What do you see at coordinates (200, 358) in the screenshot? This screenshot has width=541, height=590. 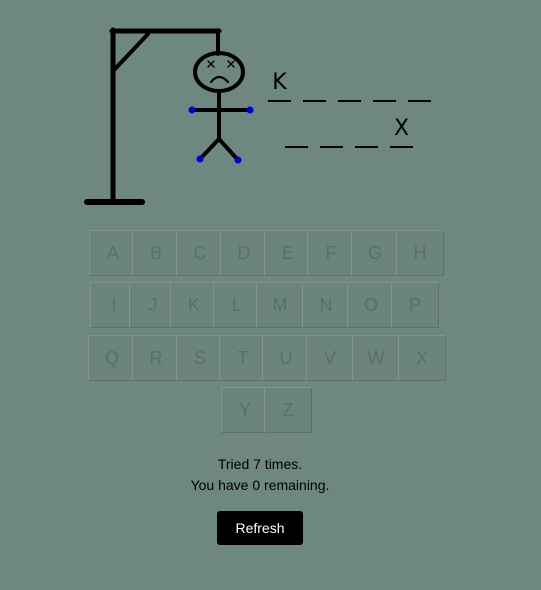 I see `key-button: S` at bounding box center [200, 358].